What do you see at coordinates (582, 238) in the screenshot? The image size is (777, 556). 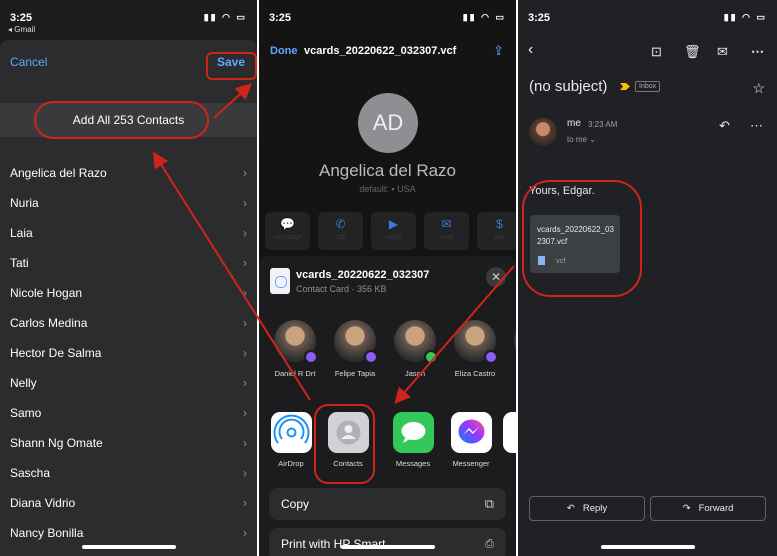 I see `attachment-highlight-outline` at bounding box center [582, 238].